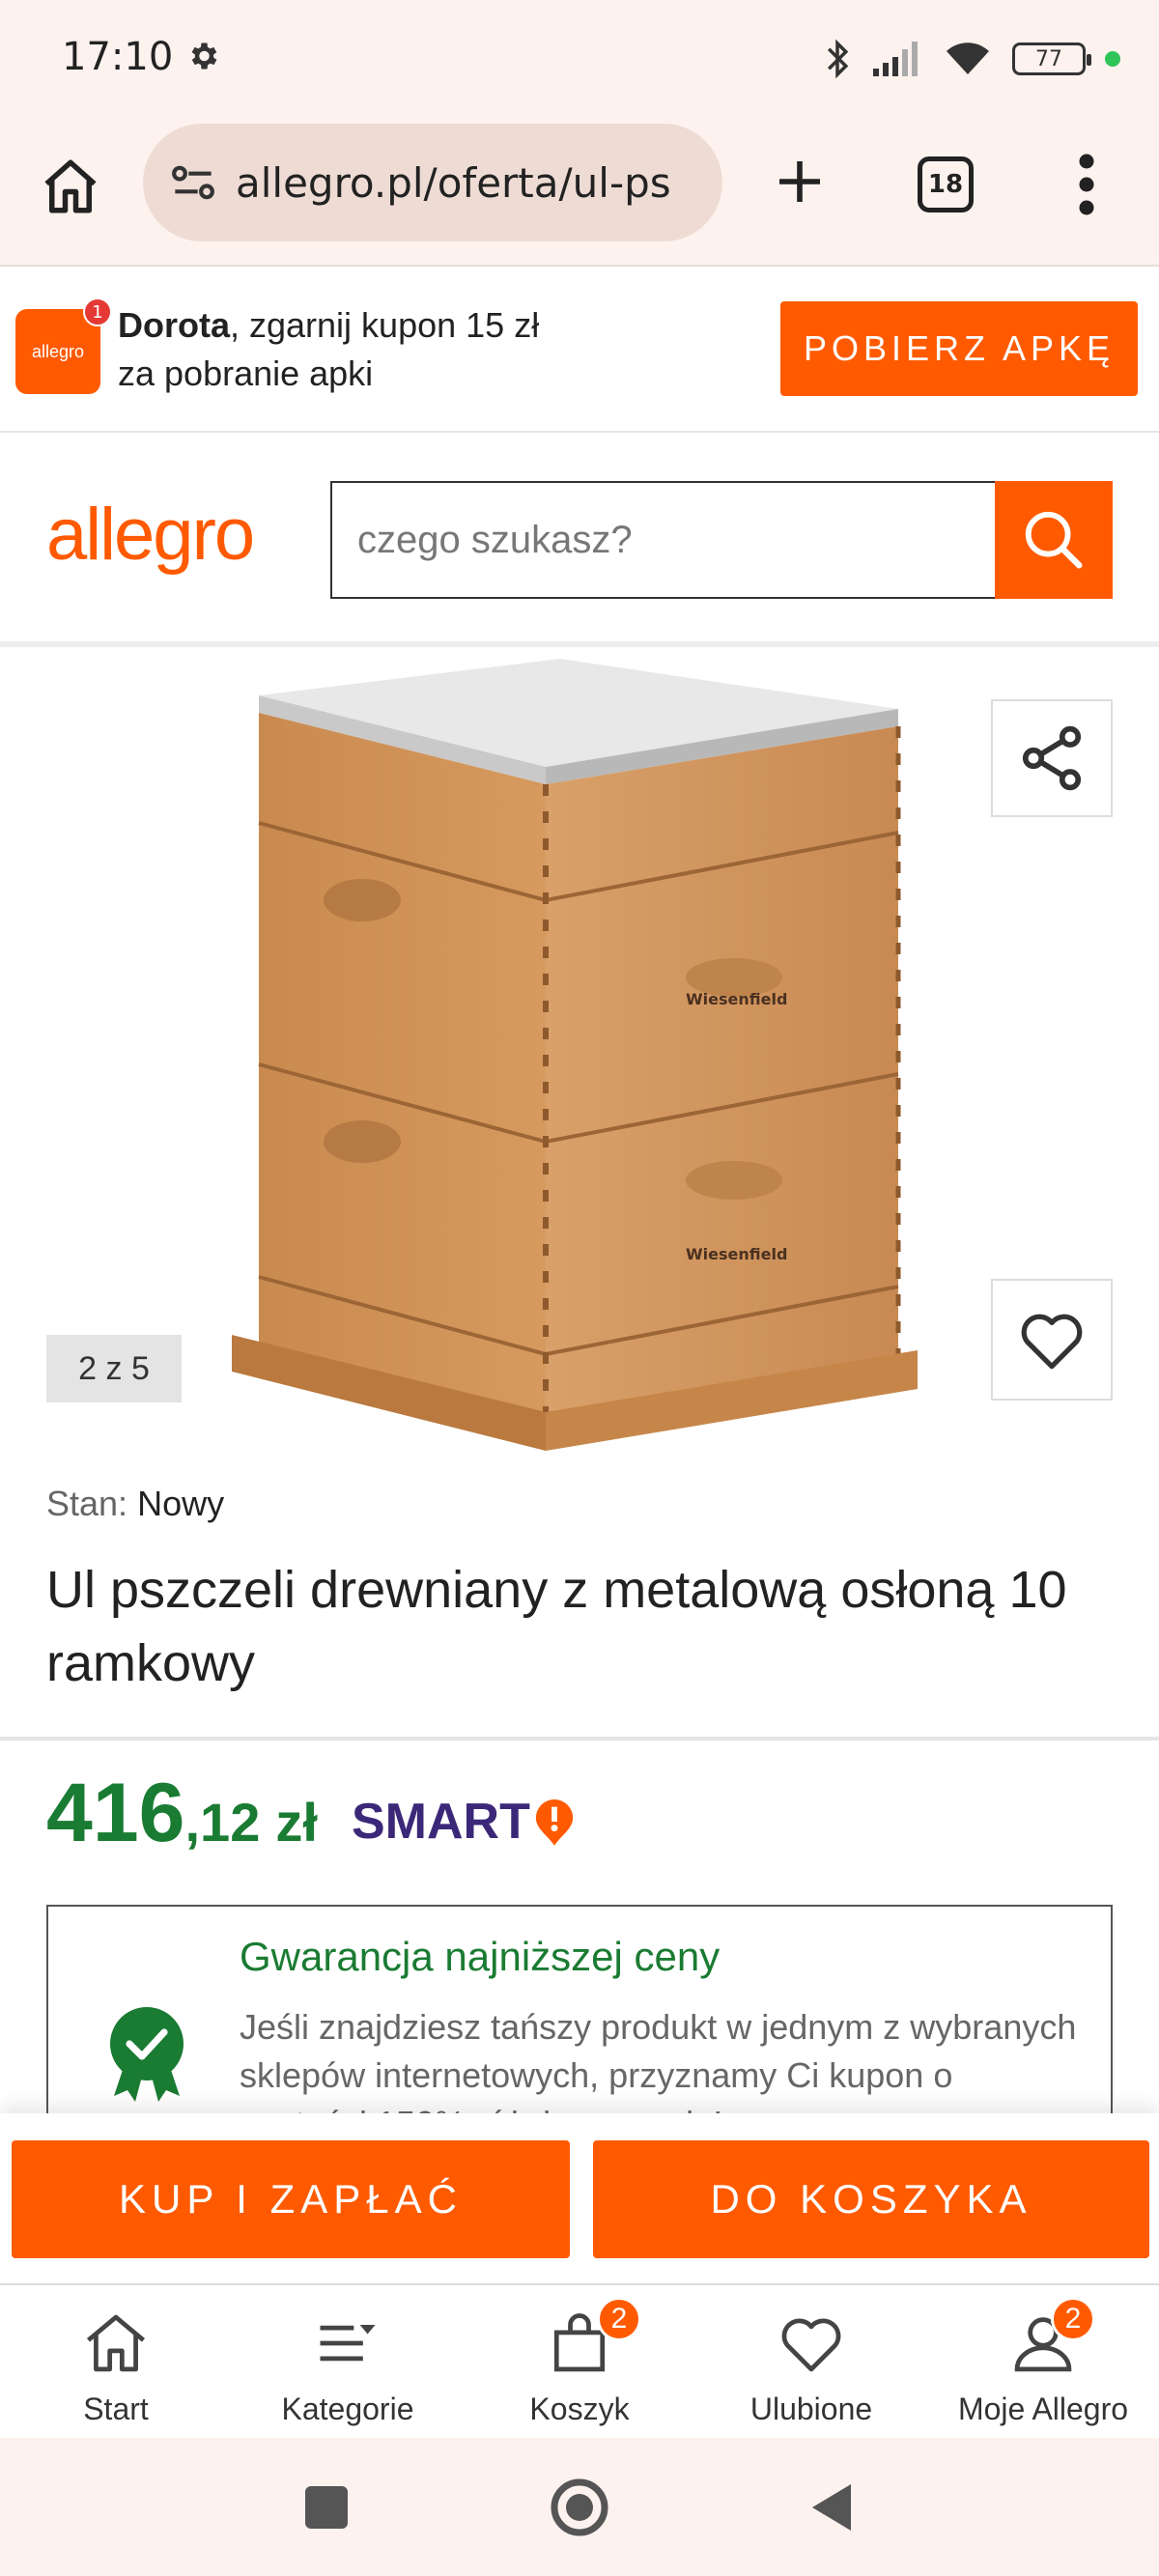  What do you see at coordinates (1043, 2409) in the screenshot?
I see `nav-label: Moje Allegro` at bounding box center [1043, 2409].